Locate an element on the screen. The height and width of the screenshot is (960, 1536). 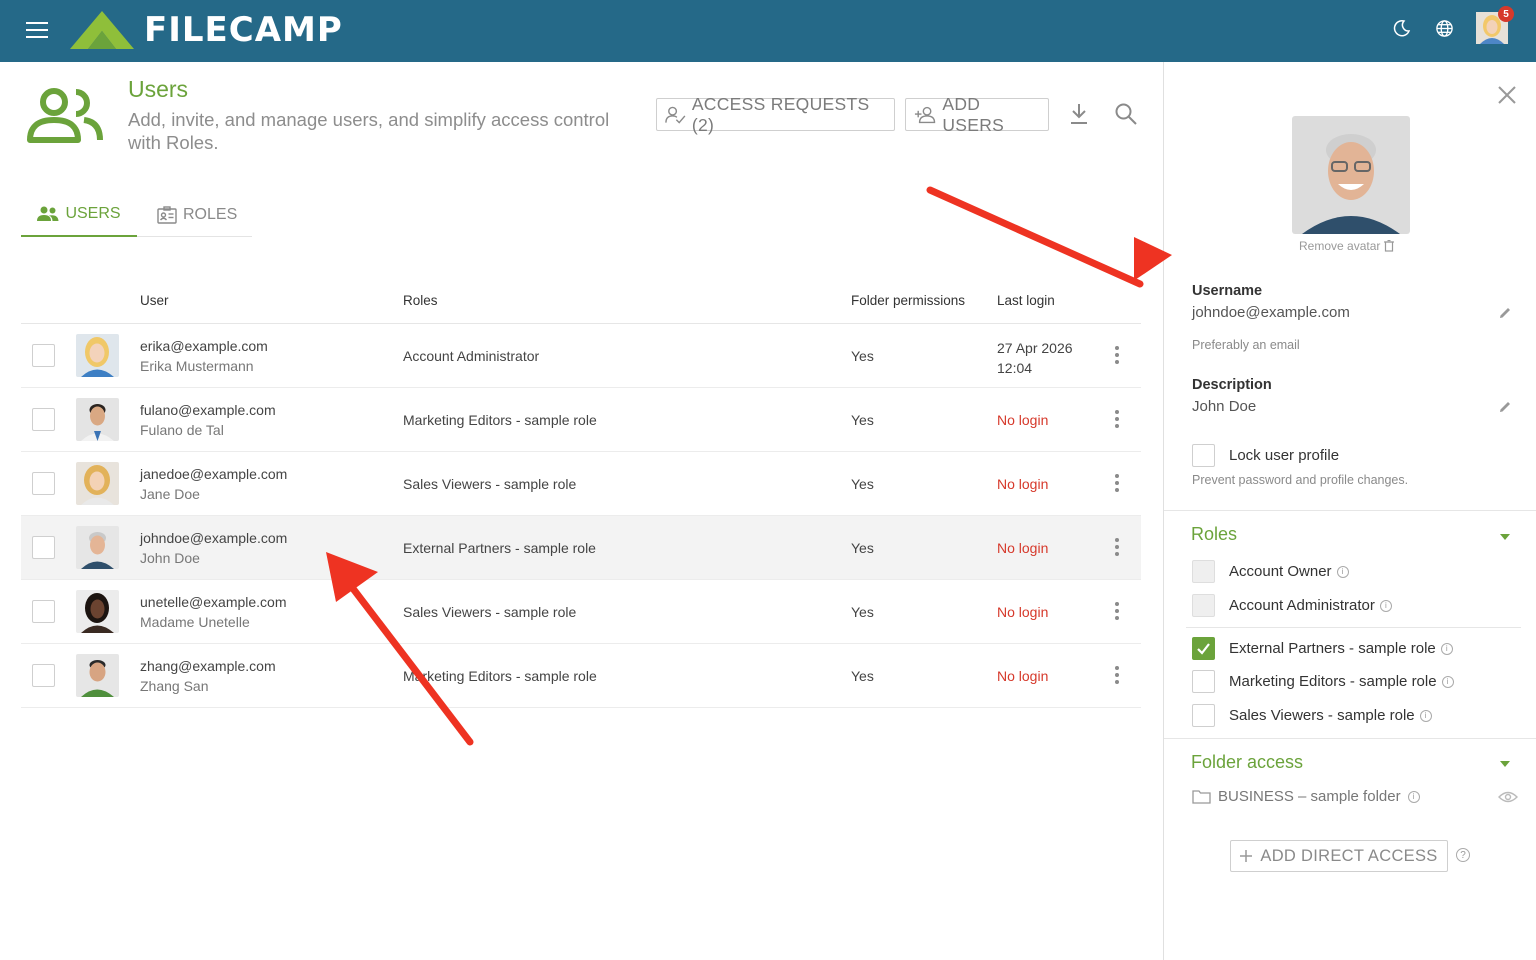
user-email: zhang@example.com is located at coordinates (208, 666).